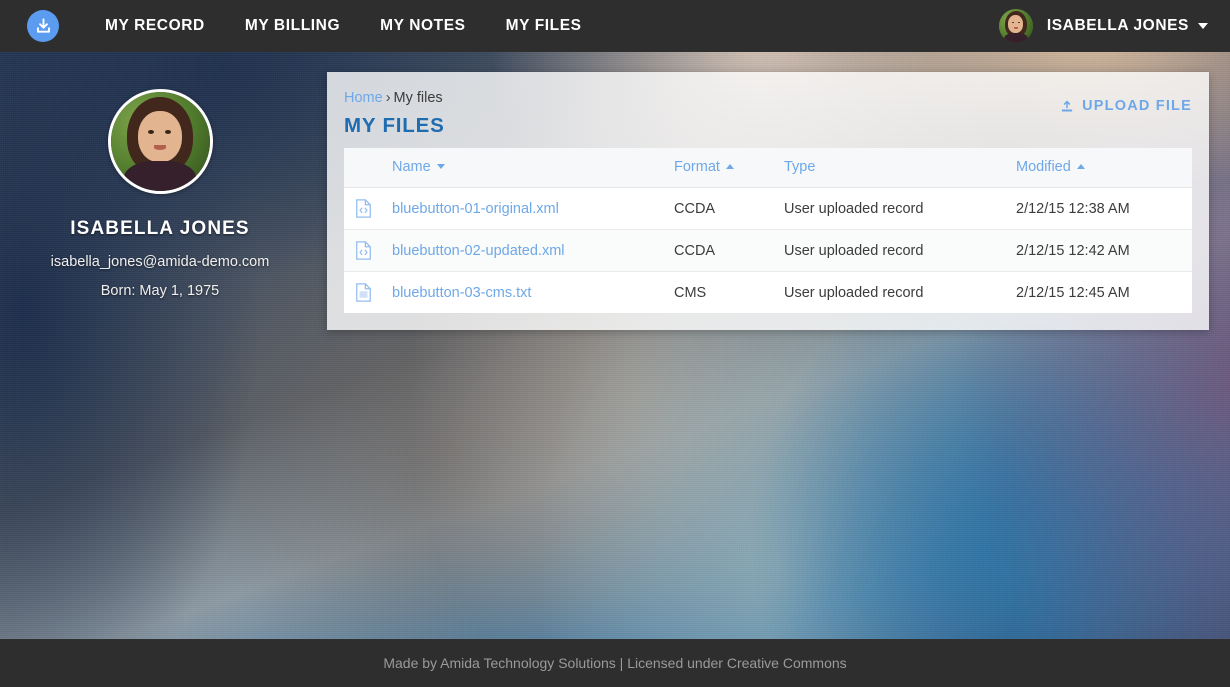  What do you see at coordinates (533, 293) in the screenshot?
I see `file-name-cell: bluebutton-03-cms.txt` at bounding box center [533, 293].